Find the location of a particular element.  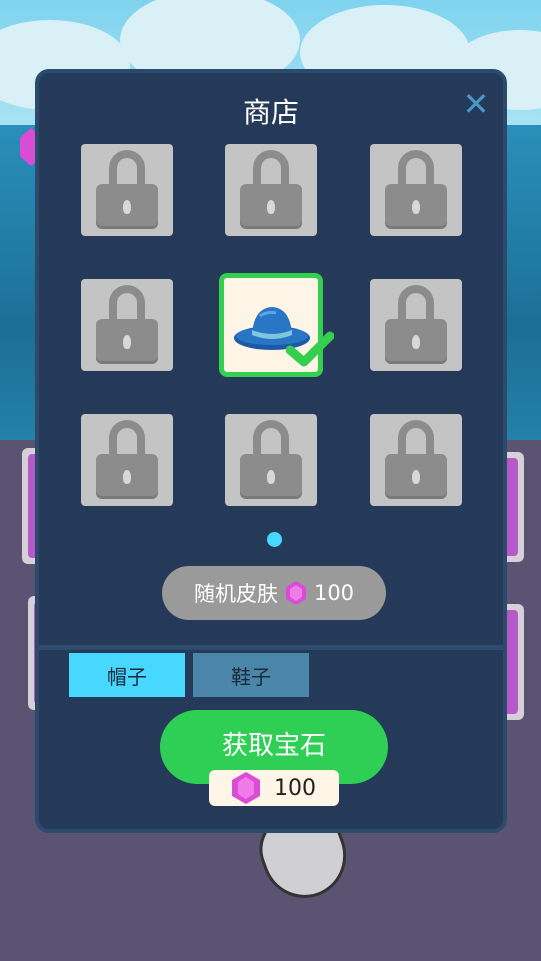

divider is located at coordinates (271, 647).